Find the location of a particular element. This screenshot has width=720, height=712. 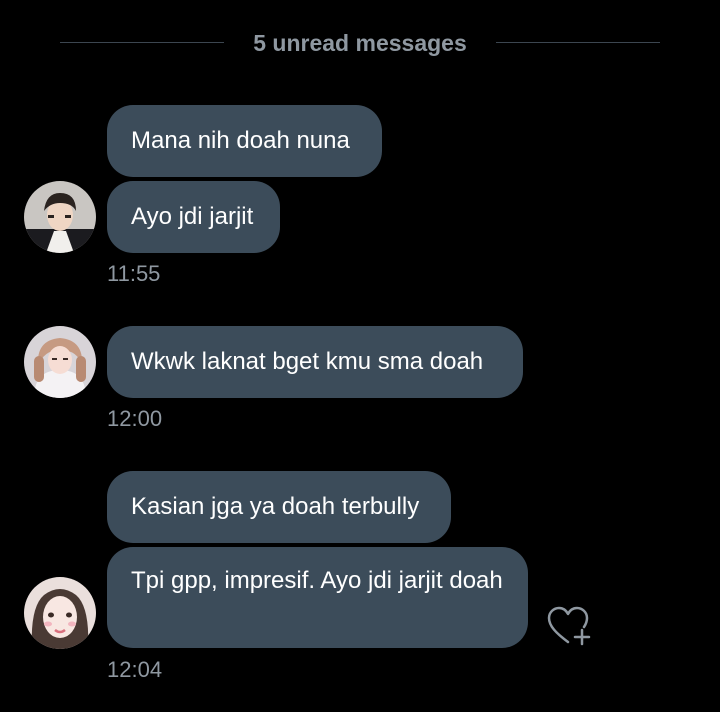

message-timestamp: 12:04 is located at coordinates (135, 669).